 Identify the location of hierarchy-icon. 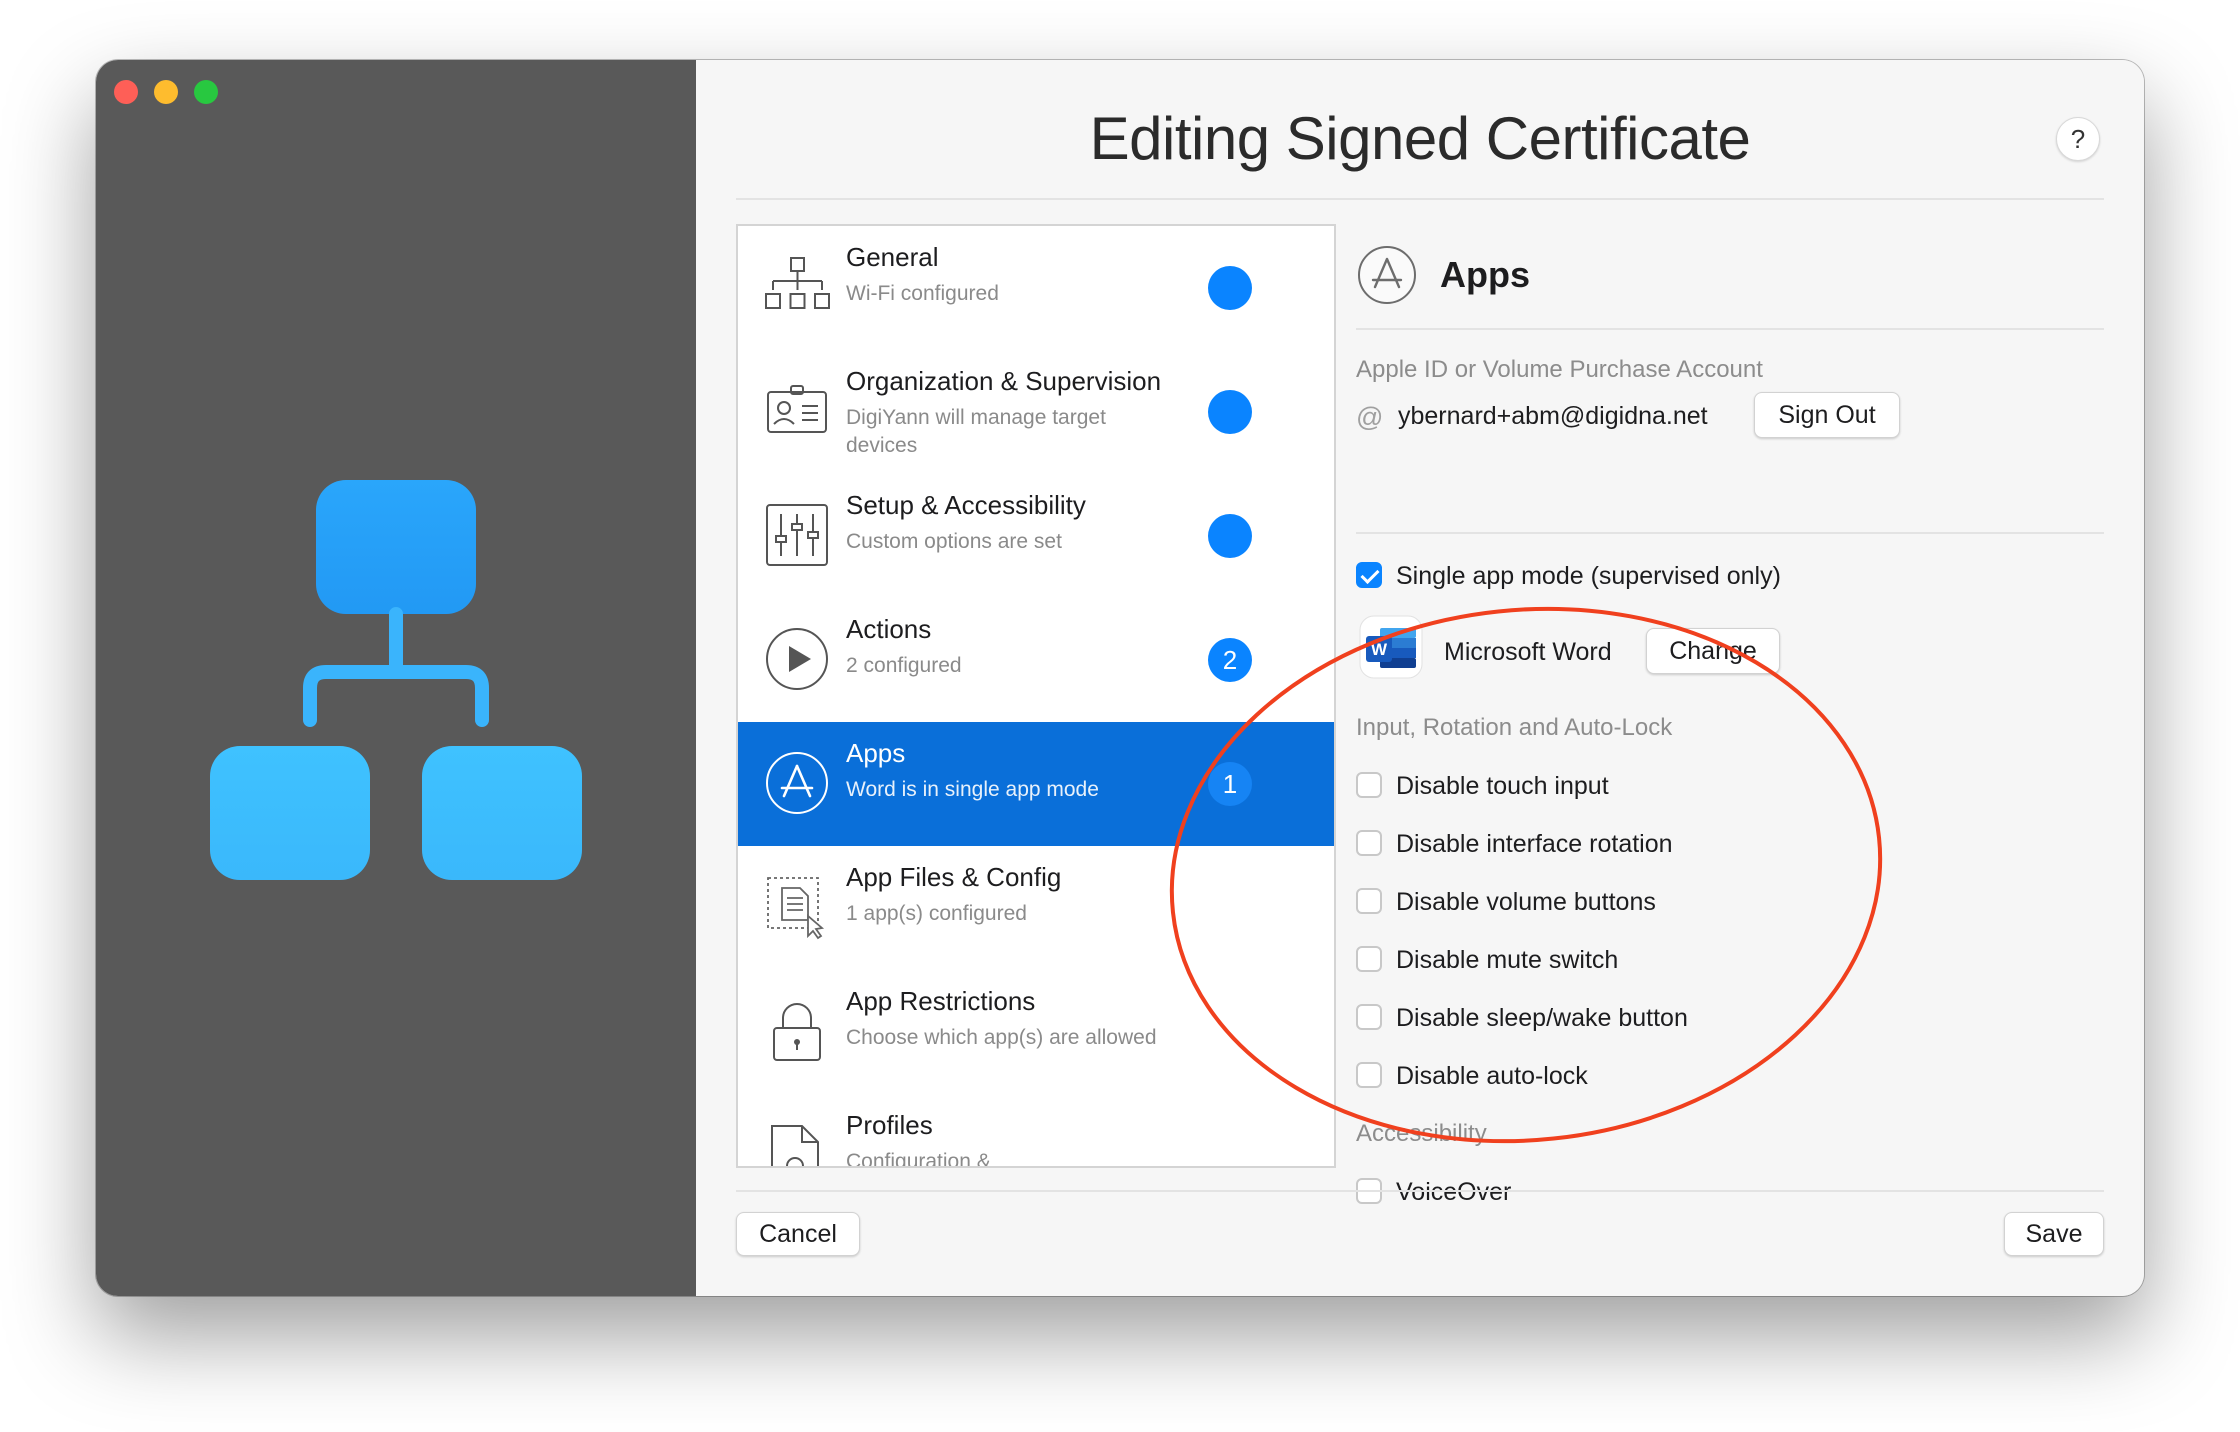
(797, 283).